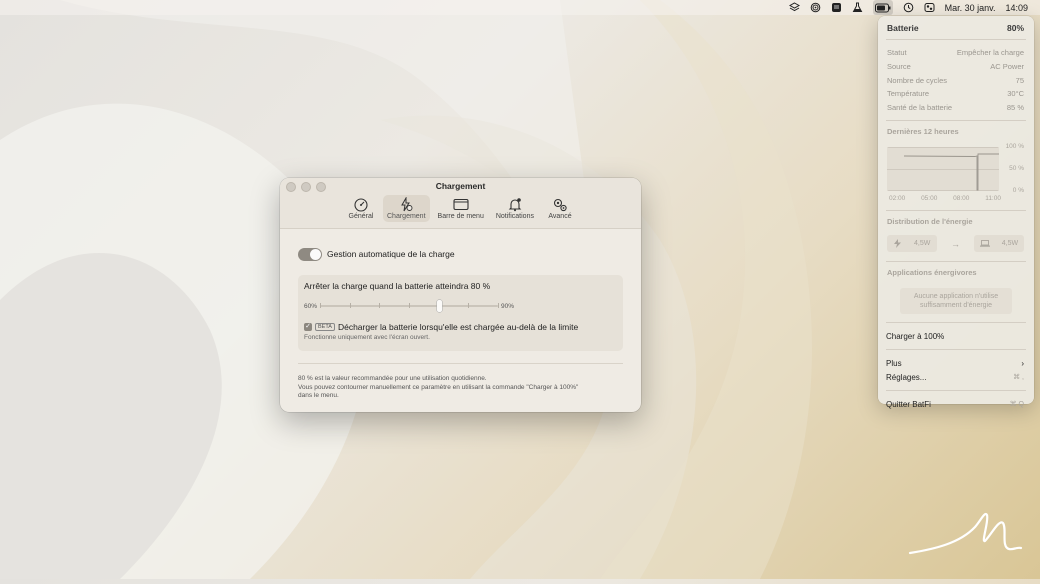 The width and height of the screenshot is (1040, 584). What do you see at coordinates (1014, 147) in the screenshot?
I see `y-label: 100 %` at bounding box center [1014, 147].